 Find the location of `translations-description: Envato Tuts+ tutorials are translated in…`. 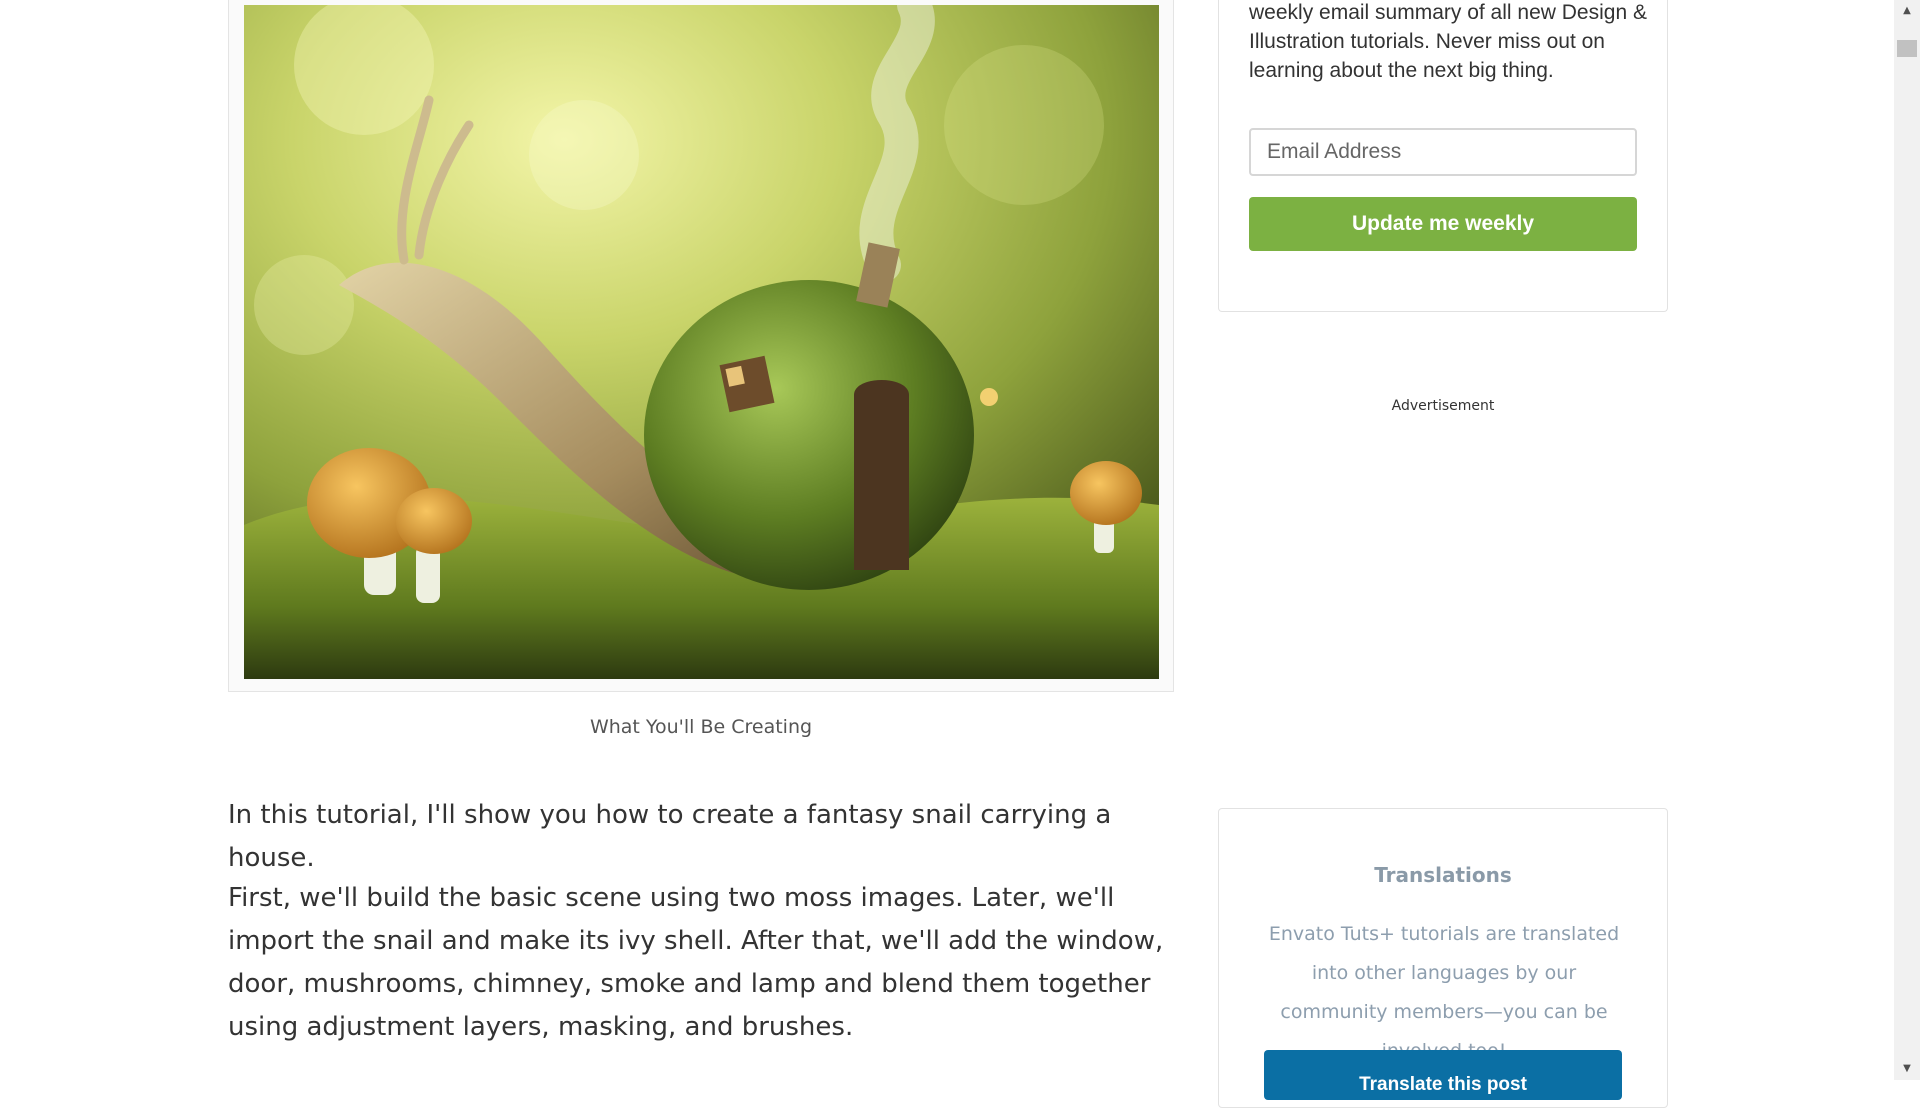

translations-description: Envato Tuts+ tutorials are translated in… is located at coordinates (1444, 992).